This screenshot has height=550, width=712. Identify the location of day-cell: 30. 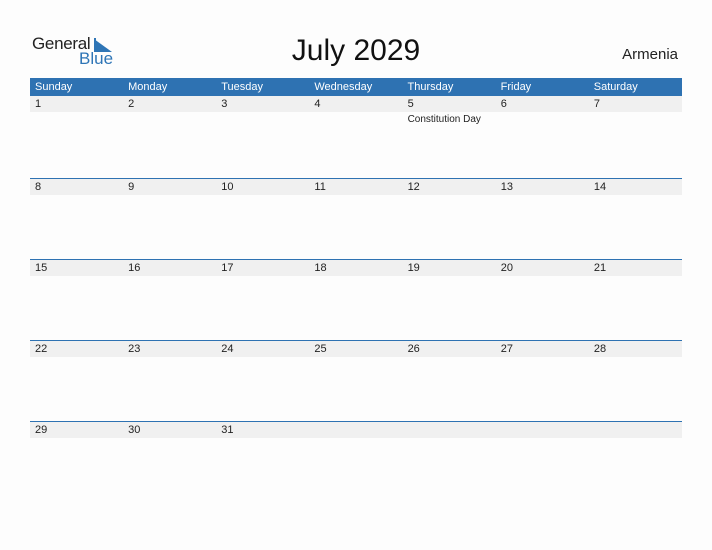
(169, 462).